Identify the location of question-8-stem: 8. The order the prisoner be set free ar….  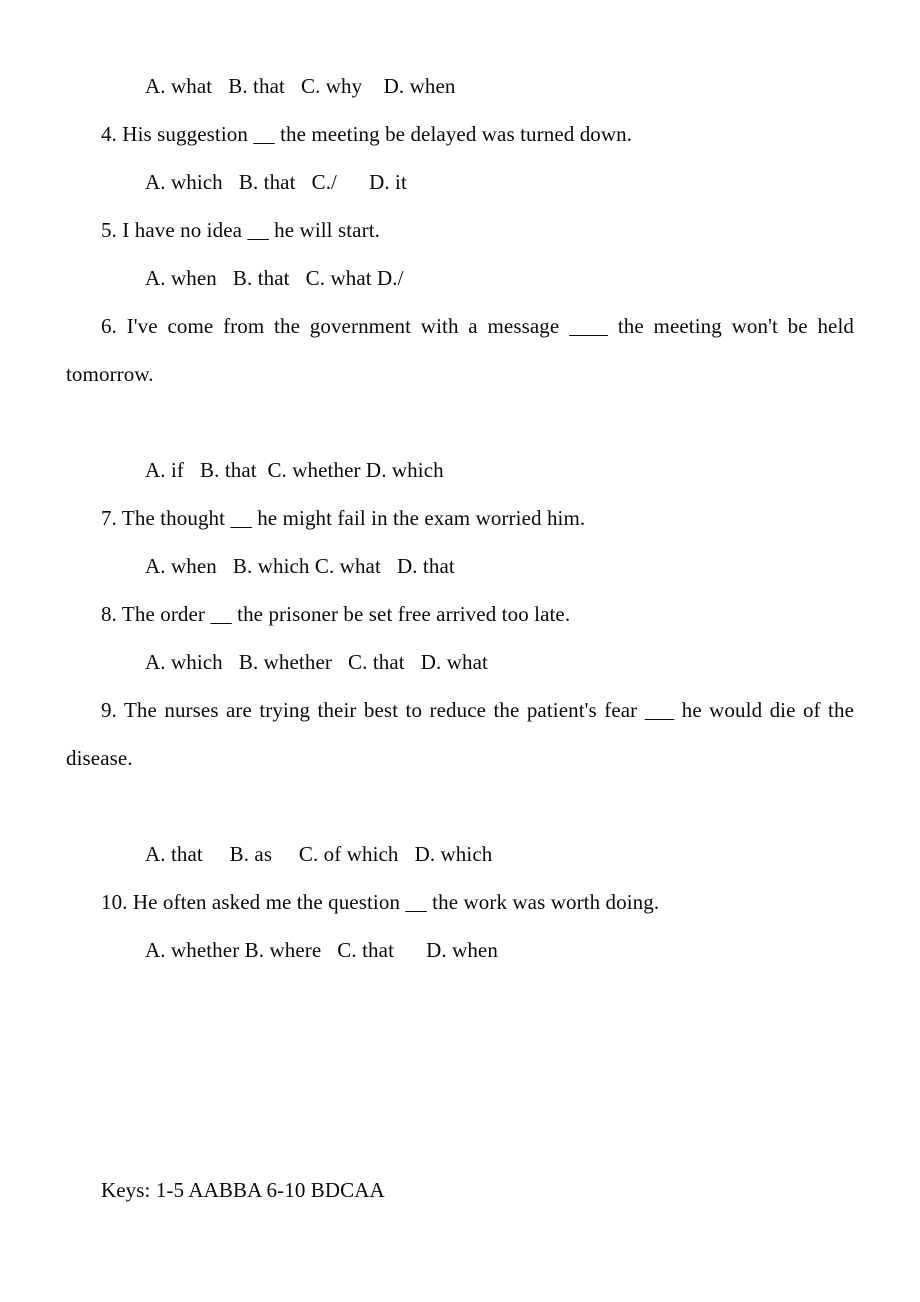
(336, 614).